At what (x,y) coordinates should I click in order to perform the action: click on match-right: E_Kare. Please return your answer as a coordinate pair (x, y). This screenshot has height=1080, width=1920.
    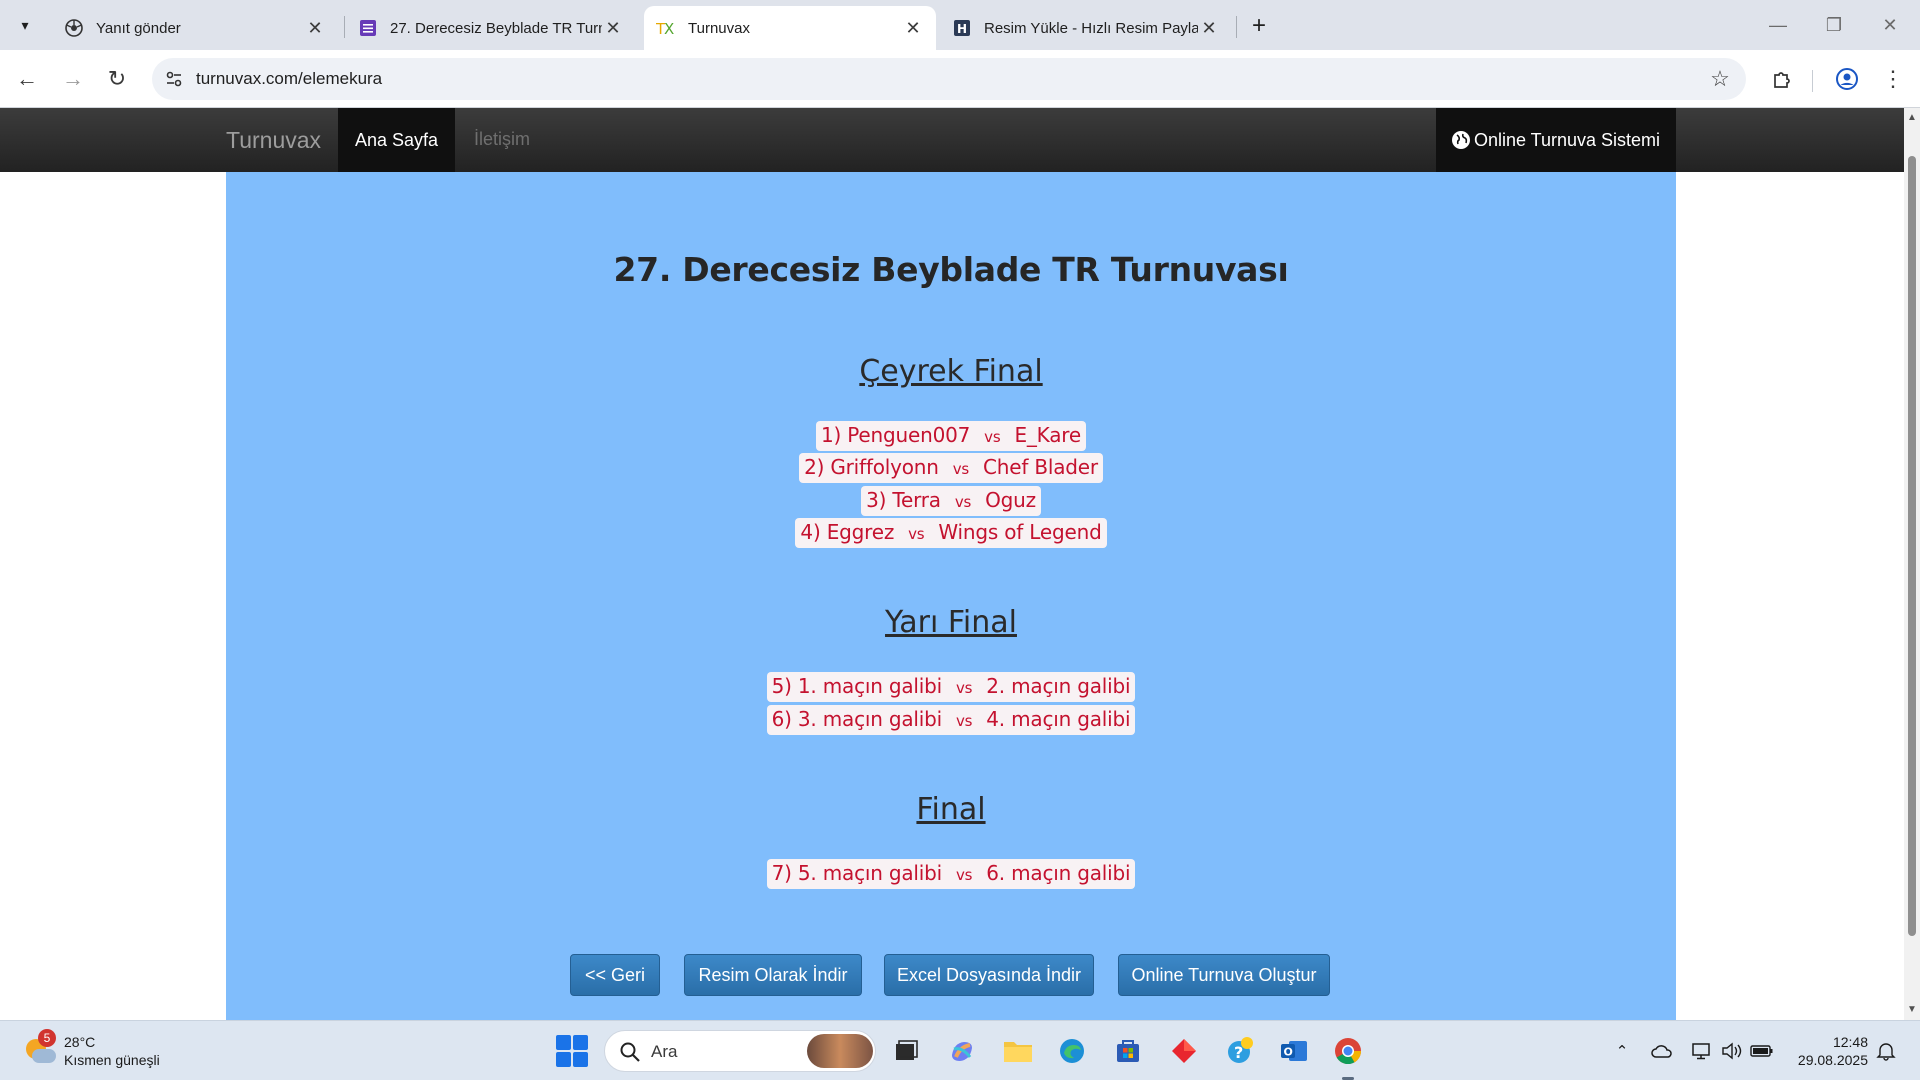
    Looking at the image, I should click on (1047, 435).